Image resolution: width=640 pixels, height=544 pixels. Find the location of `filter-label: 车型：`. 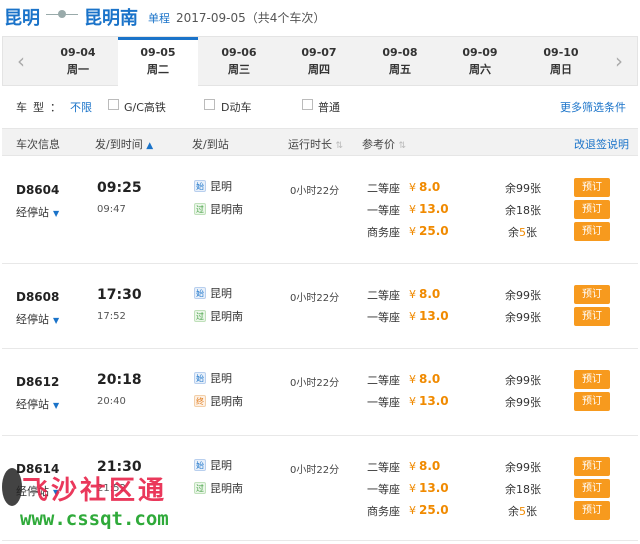

filter-label: 车型： is located at coordinates (41, 107).